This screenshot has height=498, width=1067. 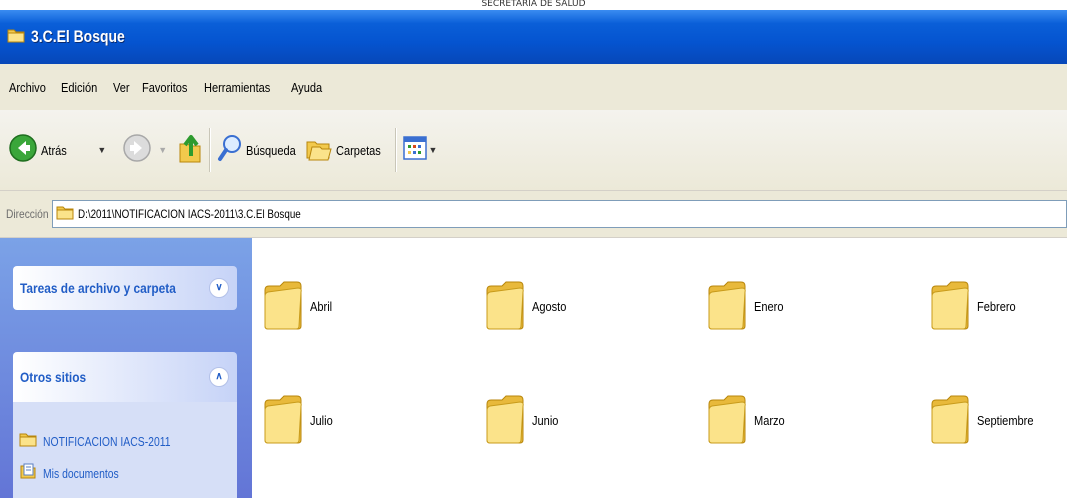 I want to click on folder-item-septiembre: Septiembre, so click(x=998, y=420).